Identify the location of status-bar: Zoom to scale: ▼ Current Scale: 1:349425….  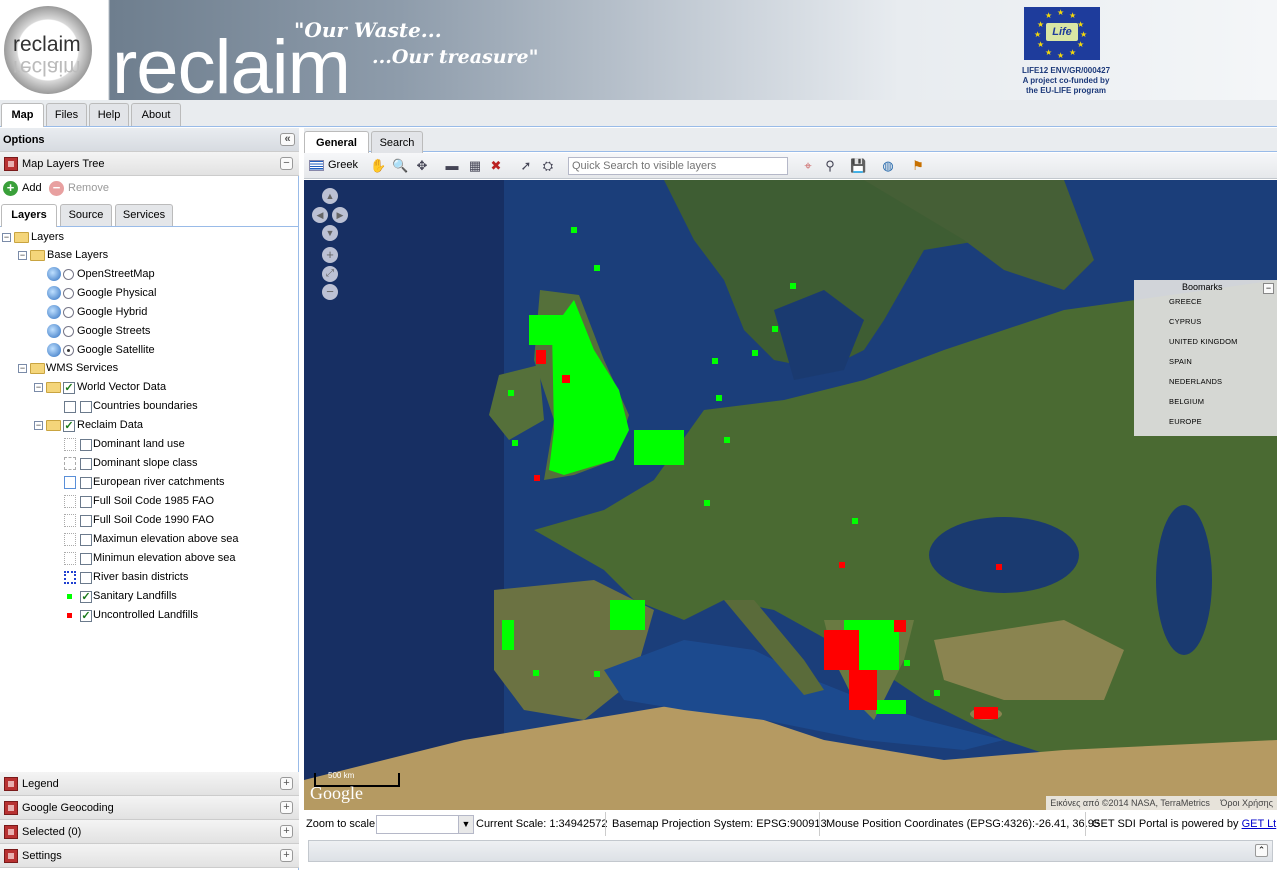
(790, 825).